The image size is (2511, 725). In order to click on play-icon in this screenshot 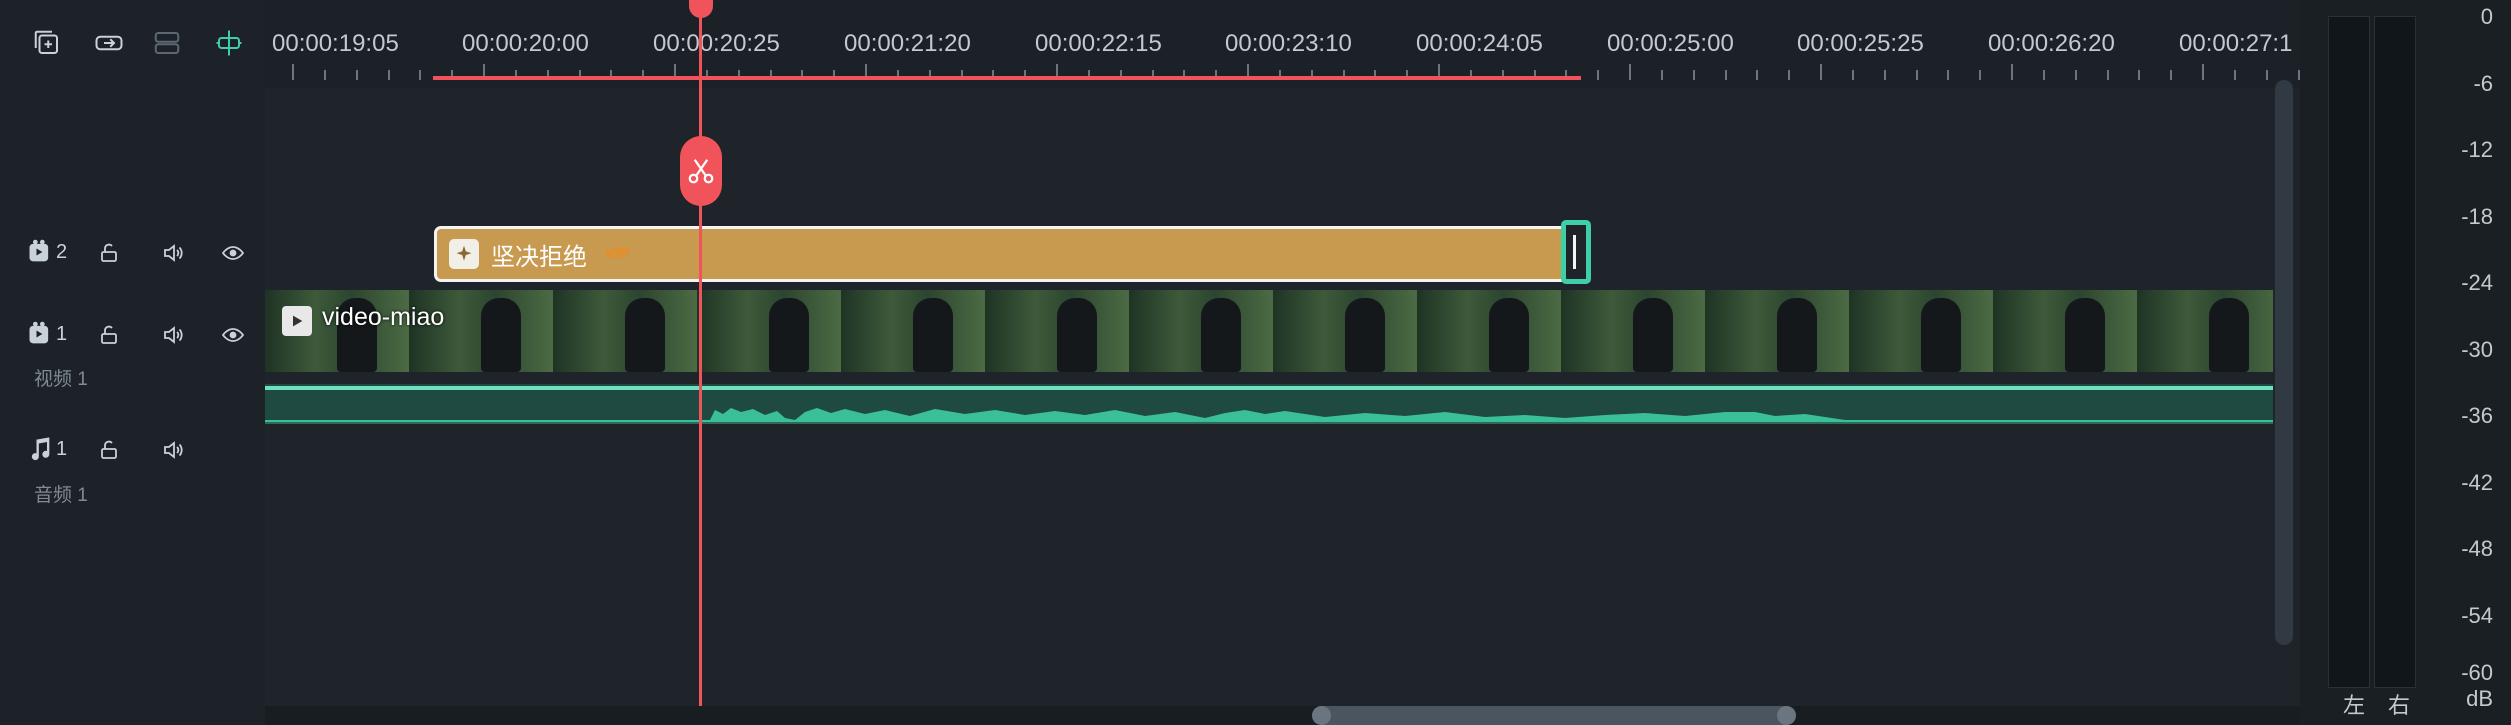, I will do `click(297, 321)`.